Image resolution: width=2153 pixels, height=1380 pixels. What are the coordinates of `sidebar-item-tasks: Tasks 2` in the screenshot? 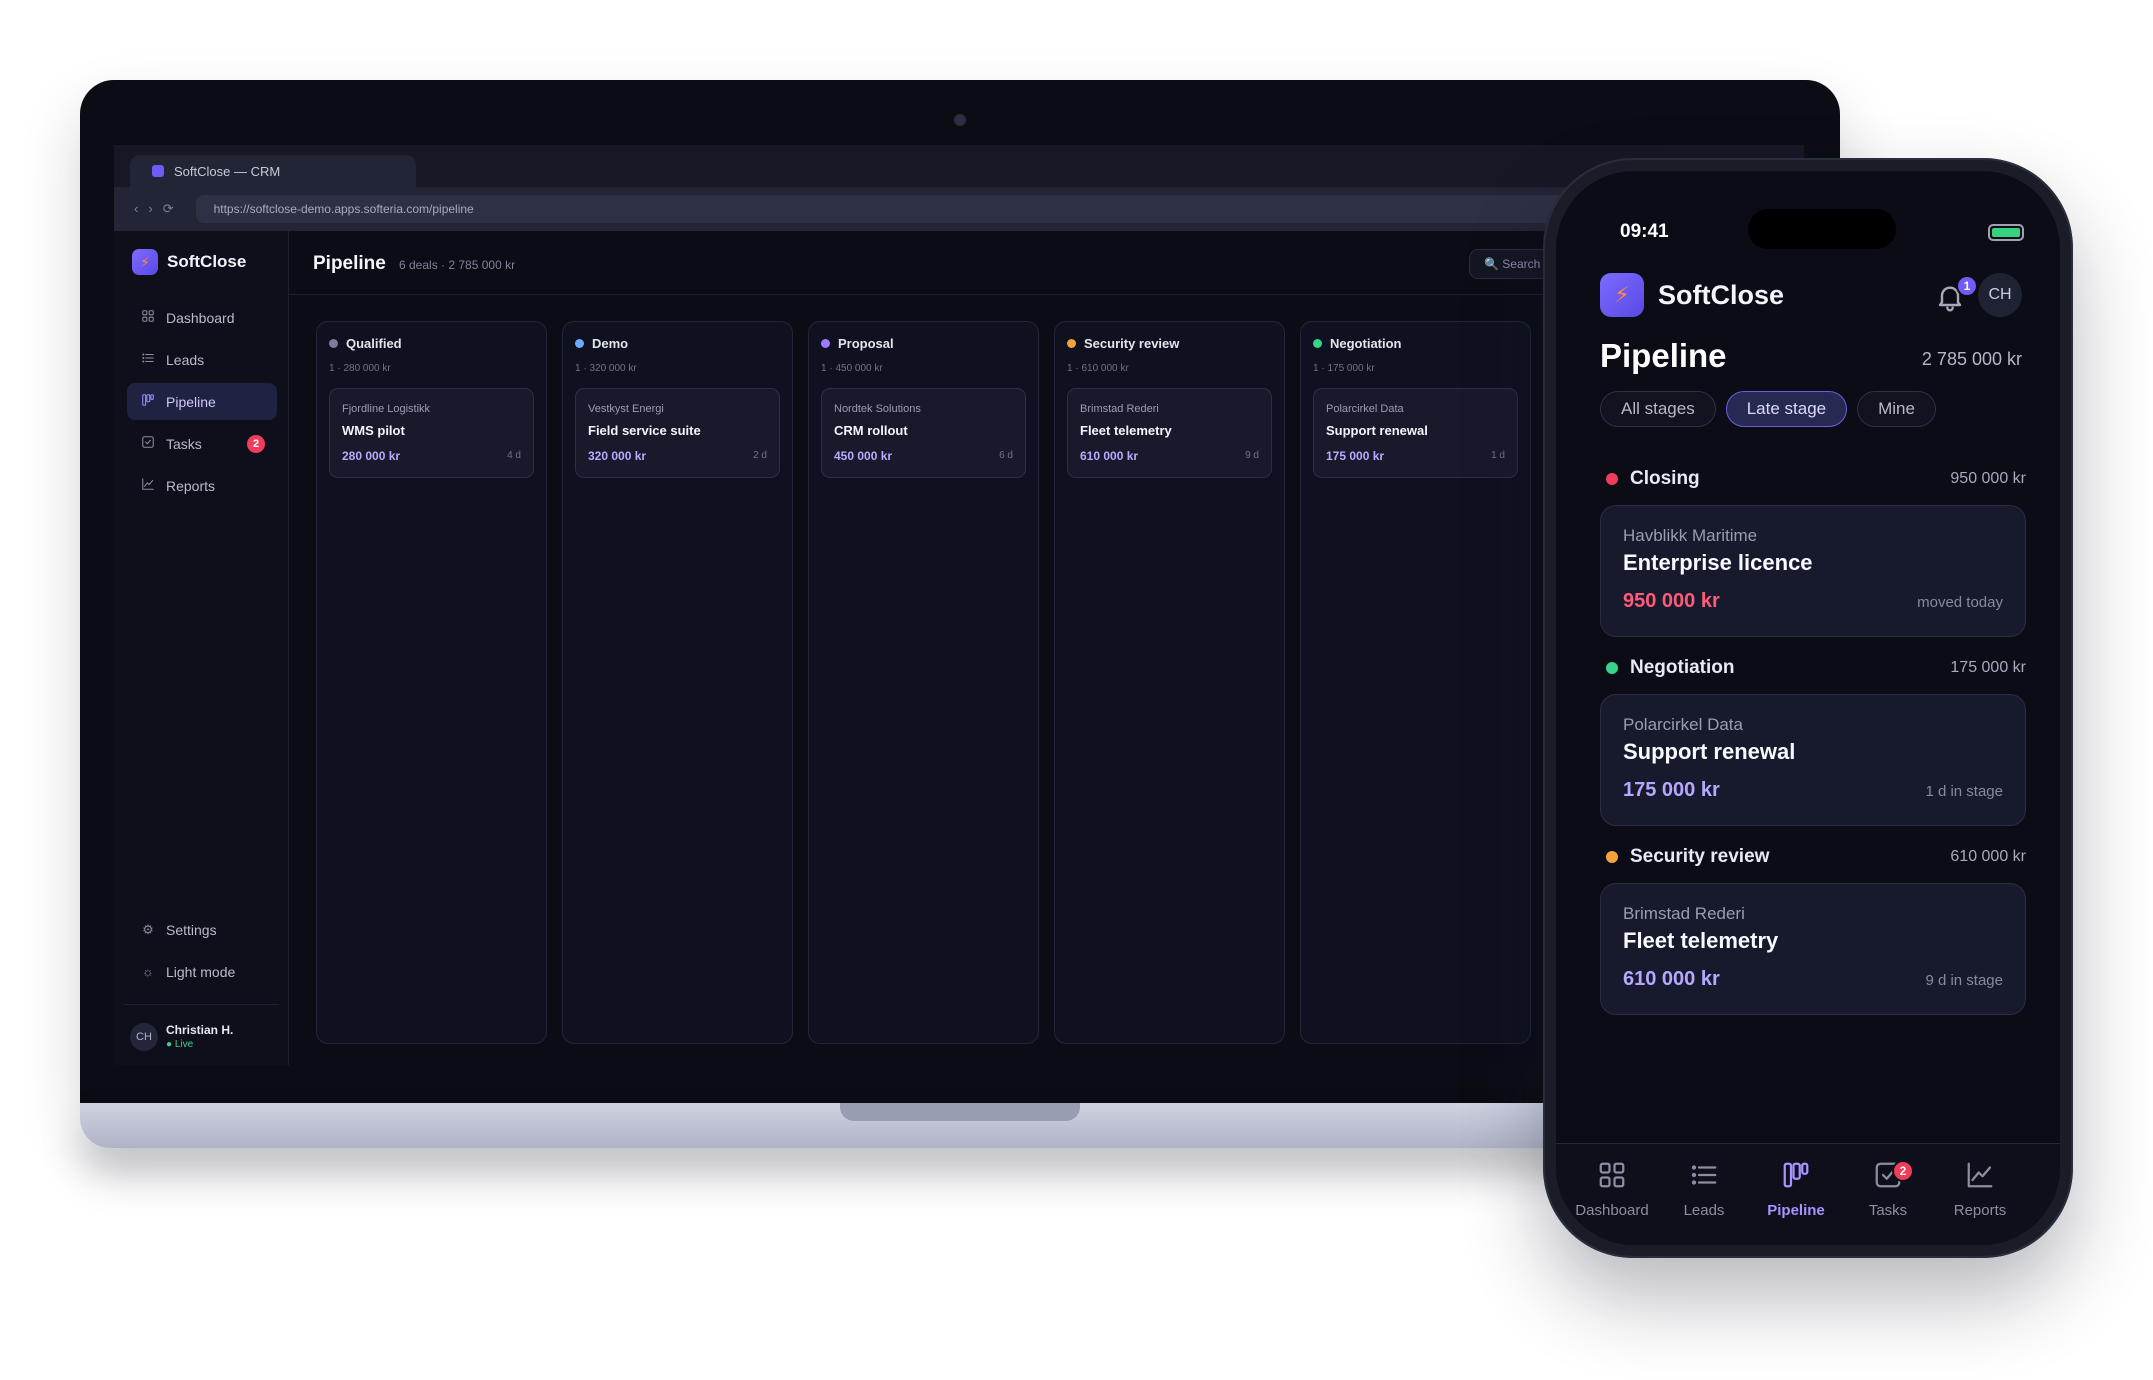 It's located at (202, 443).